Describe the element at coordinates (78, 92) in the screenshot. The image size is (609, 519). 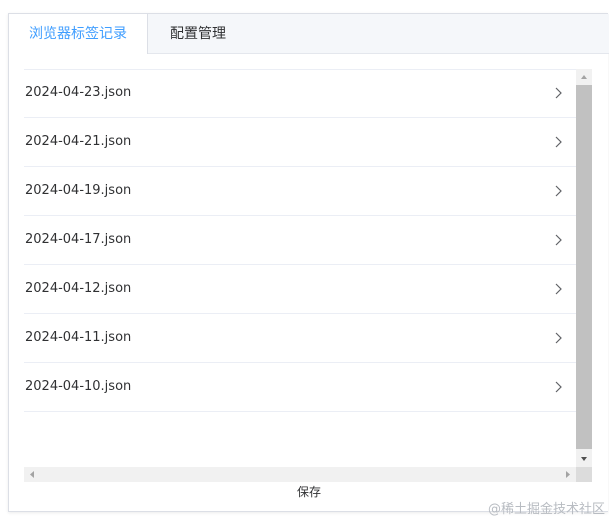
I see `file-name: 2024-04-23.json` at that location.